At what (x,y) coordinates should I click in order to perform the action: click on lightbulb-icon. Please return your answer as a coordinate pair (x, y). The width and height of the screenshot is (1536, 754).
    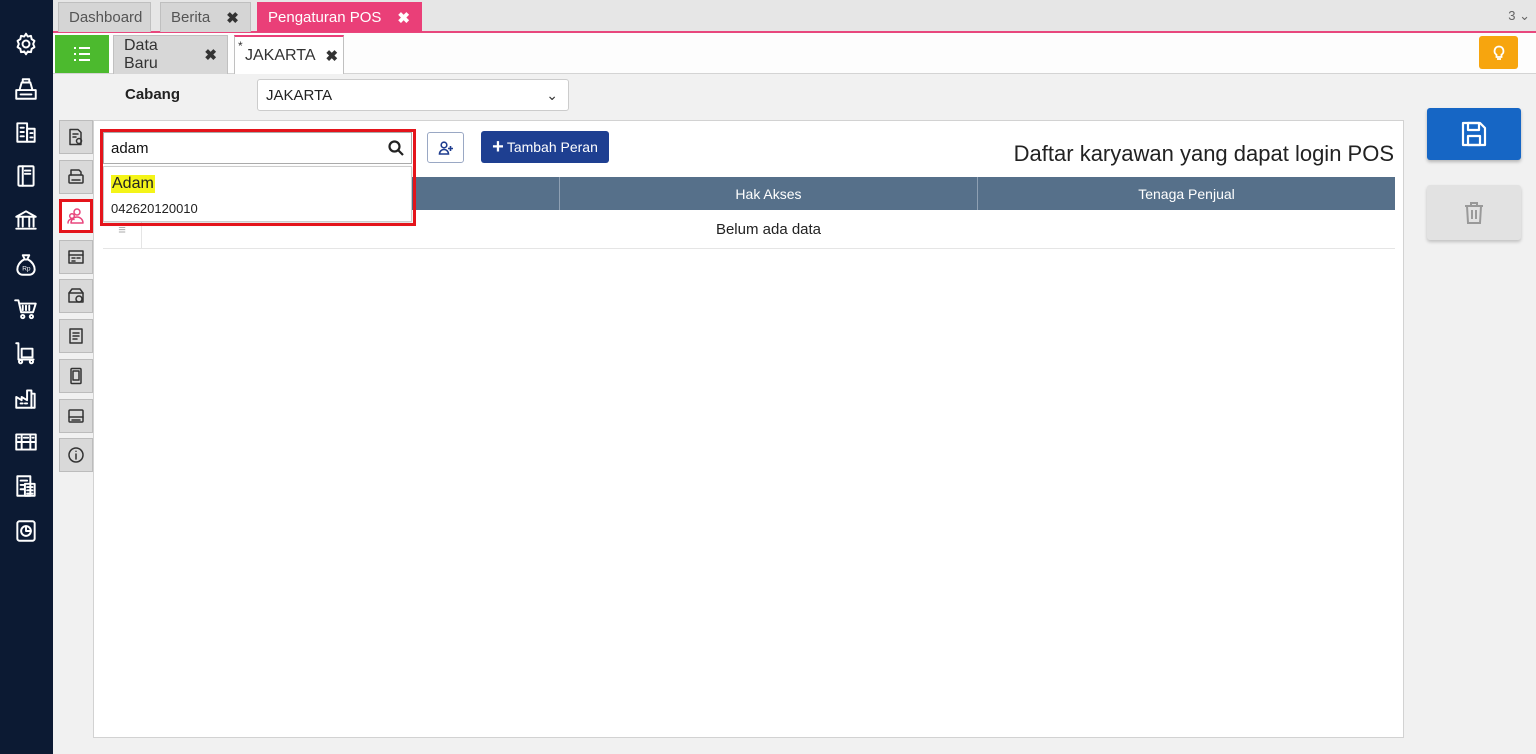
    Looking at the image, I should click on (1498, 52).